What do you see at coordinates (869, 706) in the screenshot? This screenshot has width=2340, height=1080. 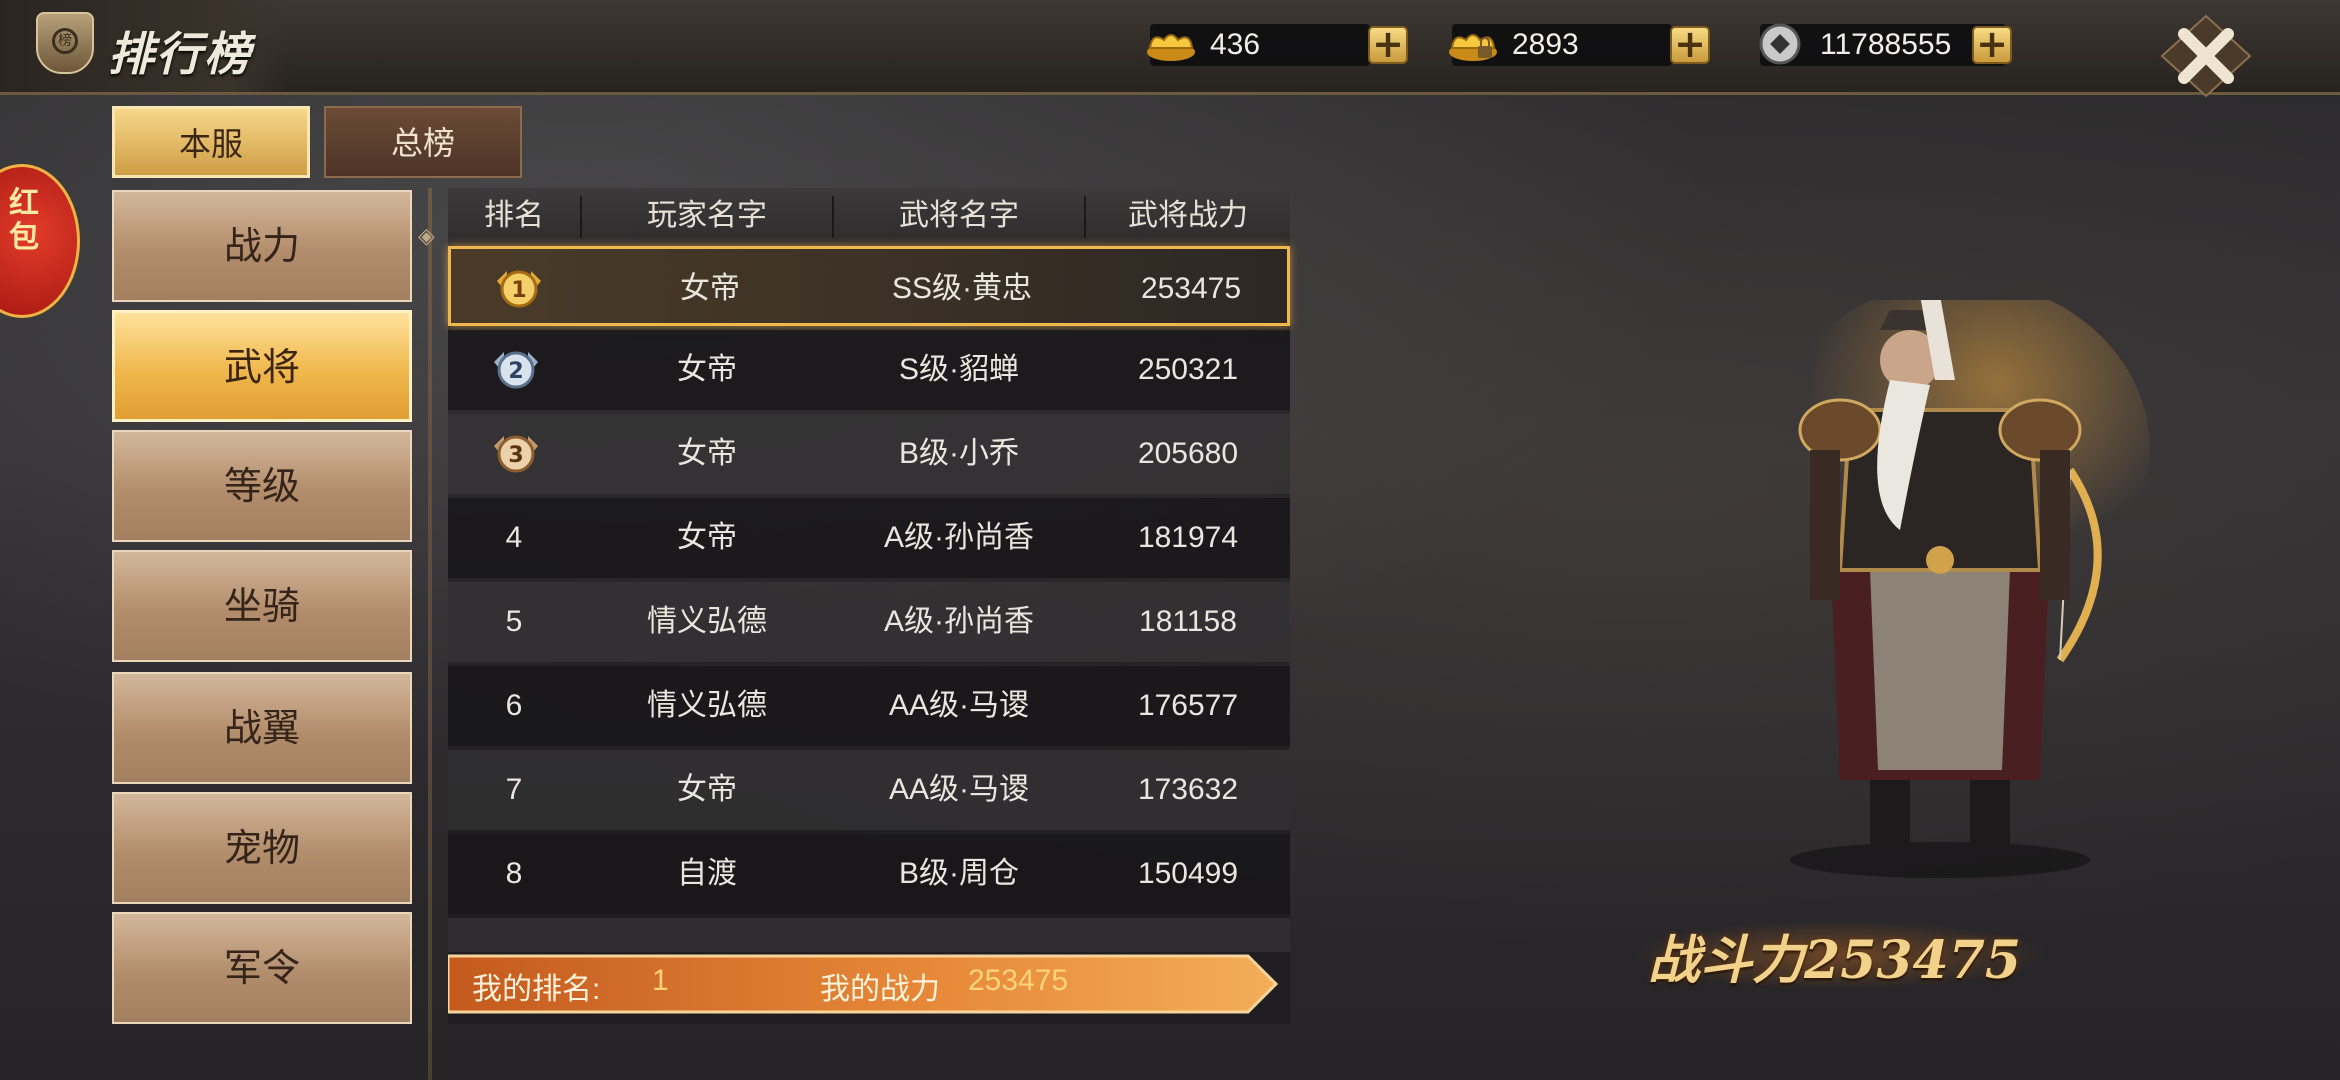 I see `table-row-6: 6 情义弘德 AA级·马谡 176577` at bounding box center [869, 706].